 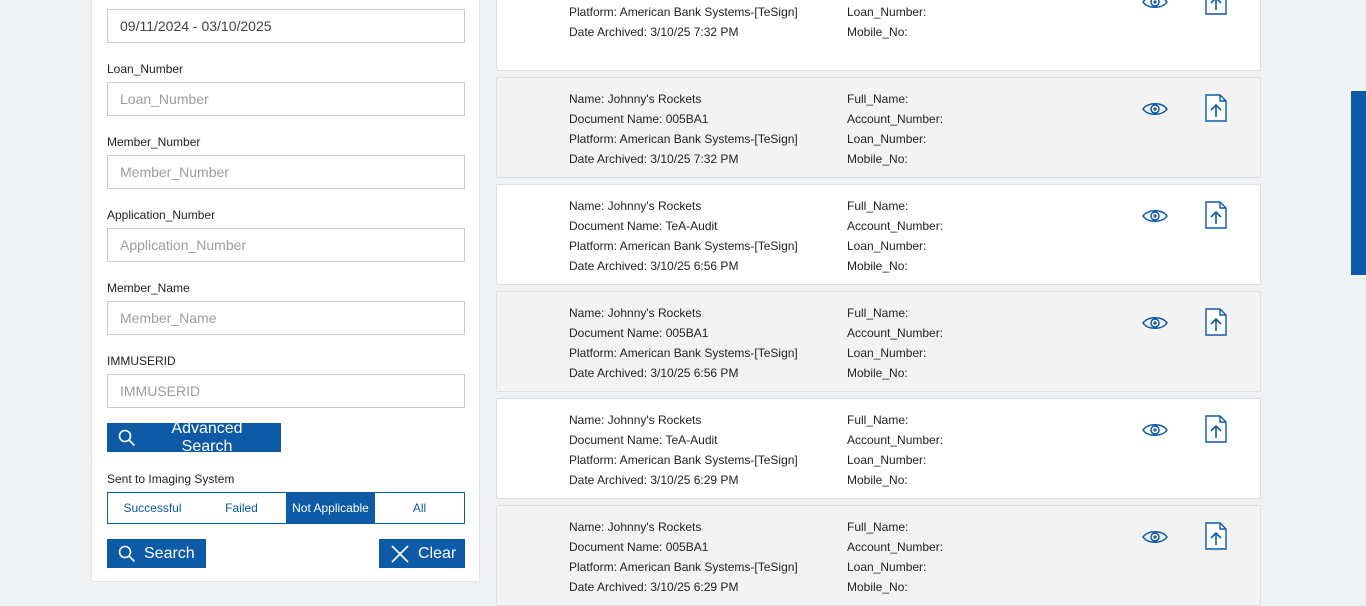 I want to click on filter-not-applicable: Not Applicable, so click(x=330, y=508).